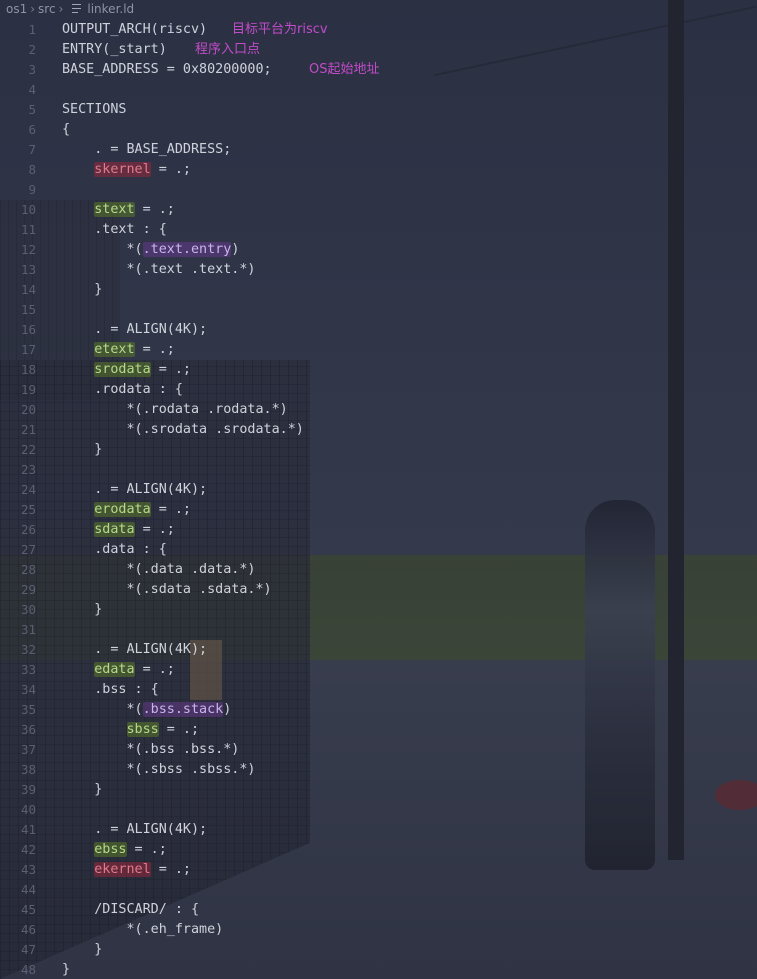 This screenshot has width=757, height=979. Describe the element at coordinates (378, 950) in the screenshot. I see `code-line: 47 }` at that location.